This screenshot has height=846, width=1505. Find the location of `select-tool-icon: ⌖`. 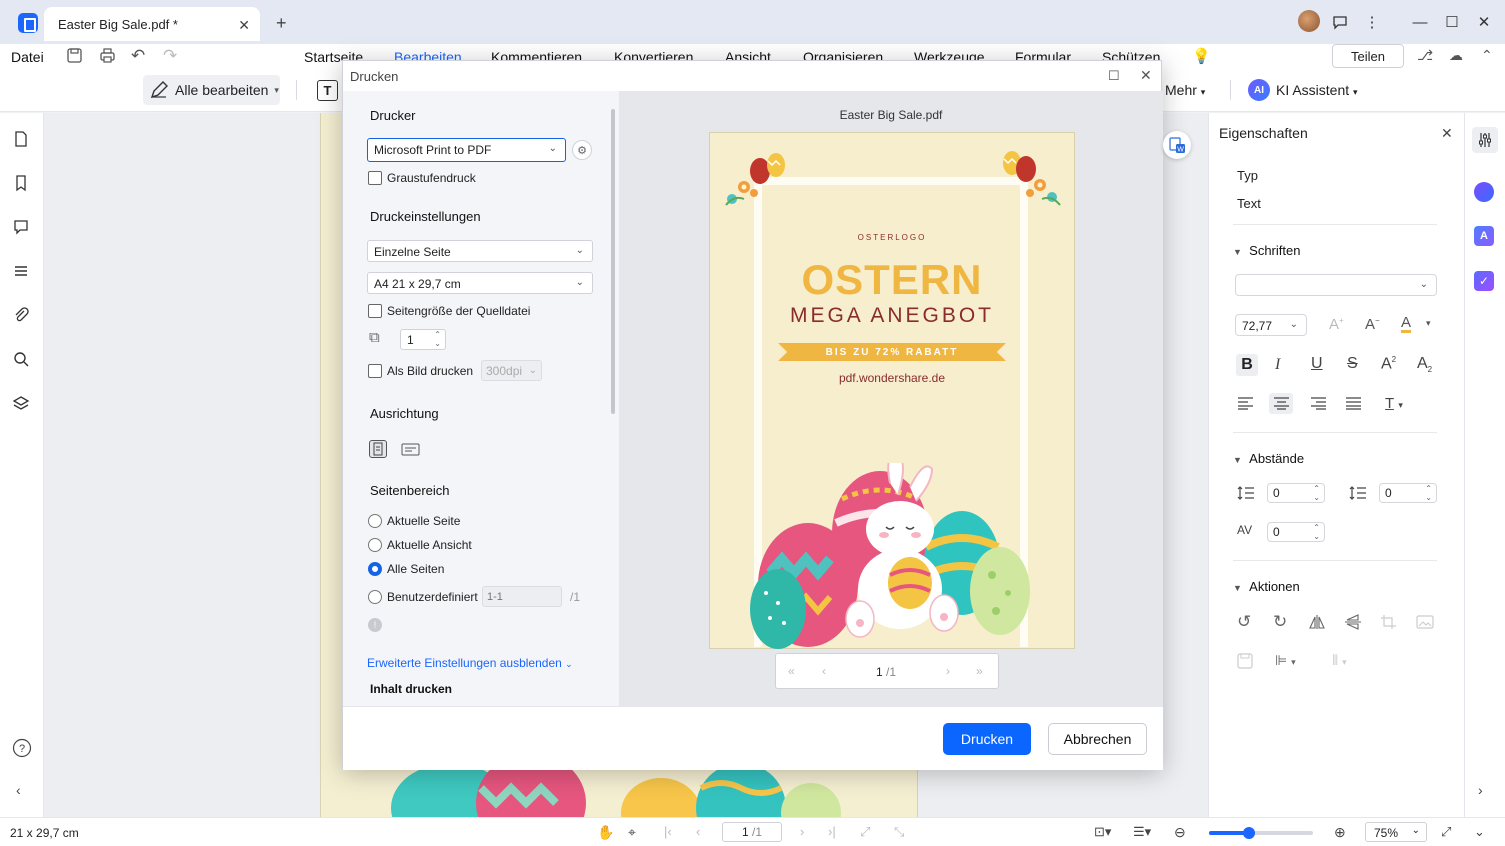

select-tool-icon: ⌖ is located at coordinates (632, 832).